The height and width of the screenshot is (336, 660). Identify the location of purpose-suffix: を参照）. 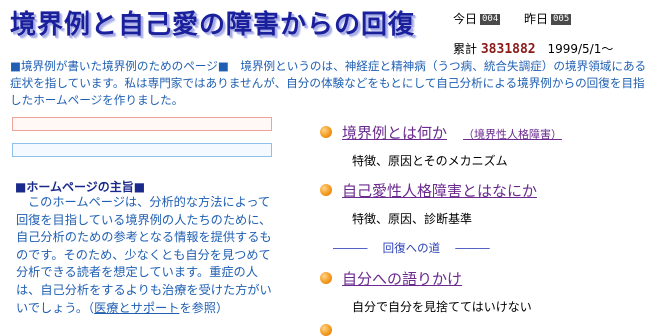
(204, 307).